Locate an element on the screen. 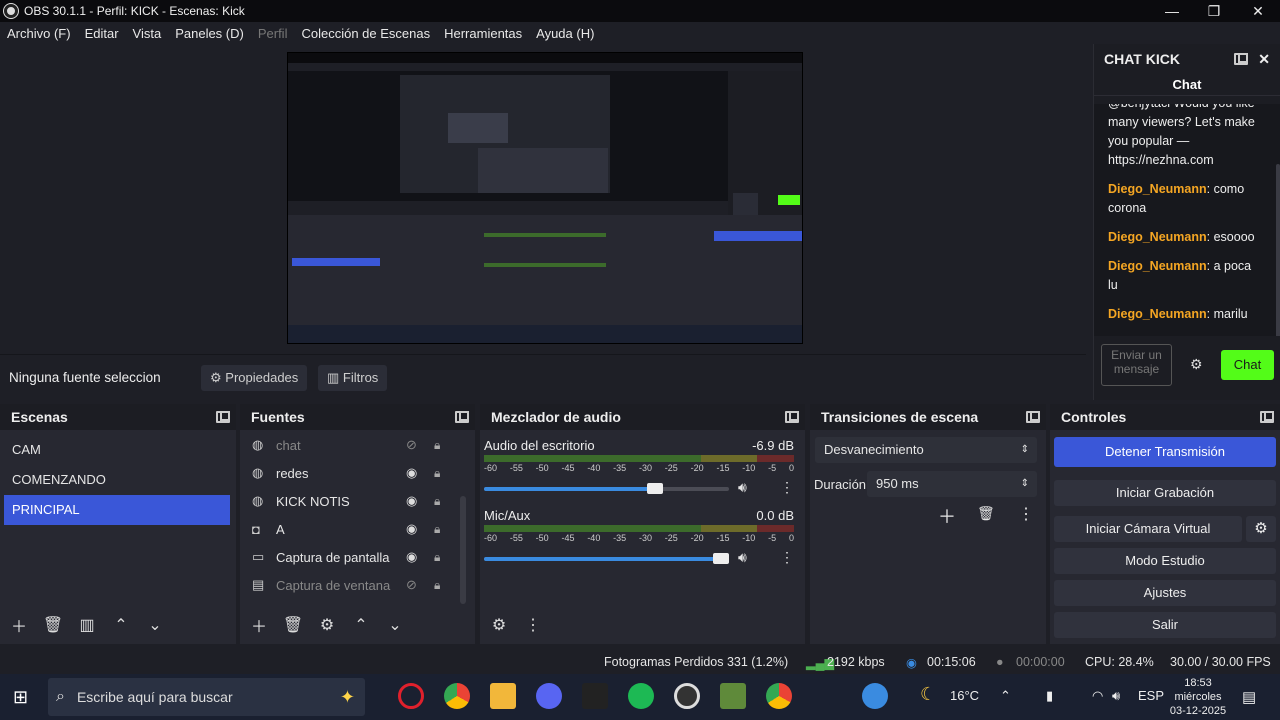  exit-button: Salir is located at coordinates (1165, 625).